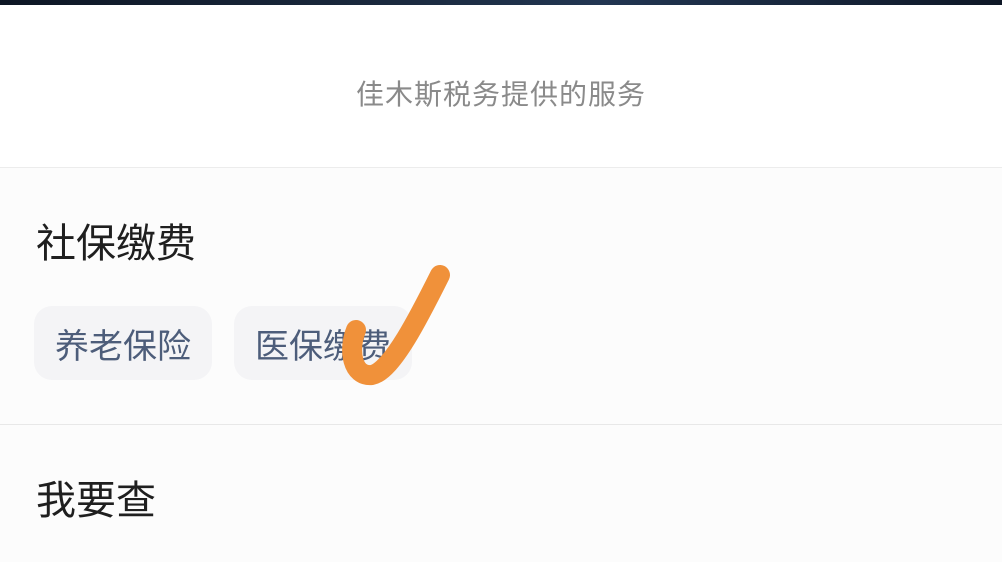 Image resolution: width=1002 pixels, height=562 pixels. What do you see at coordinates (116, 244) in the screenshot?
I see `social-security-title: 社保缴费` at bounding box center [116, 244].